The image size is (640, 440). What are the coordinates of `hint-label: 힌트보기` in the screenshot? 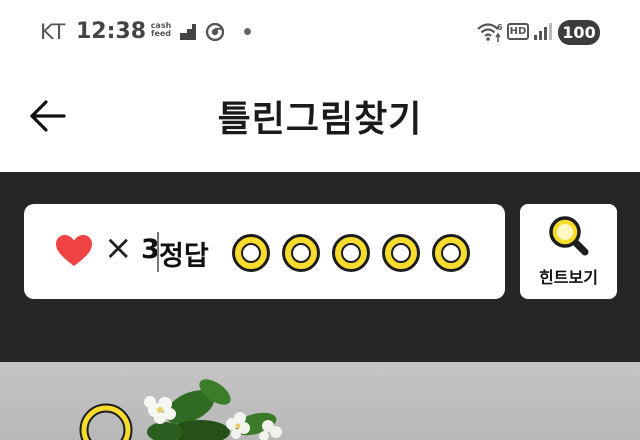 It's located at (568, 277).